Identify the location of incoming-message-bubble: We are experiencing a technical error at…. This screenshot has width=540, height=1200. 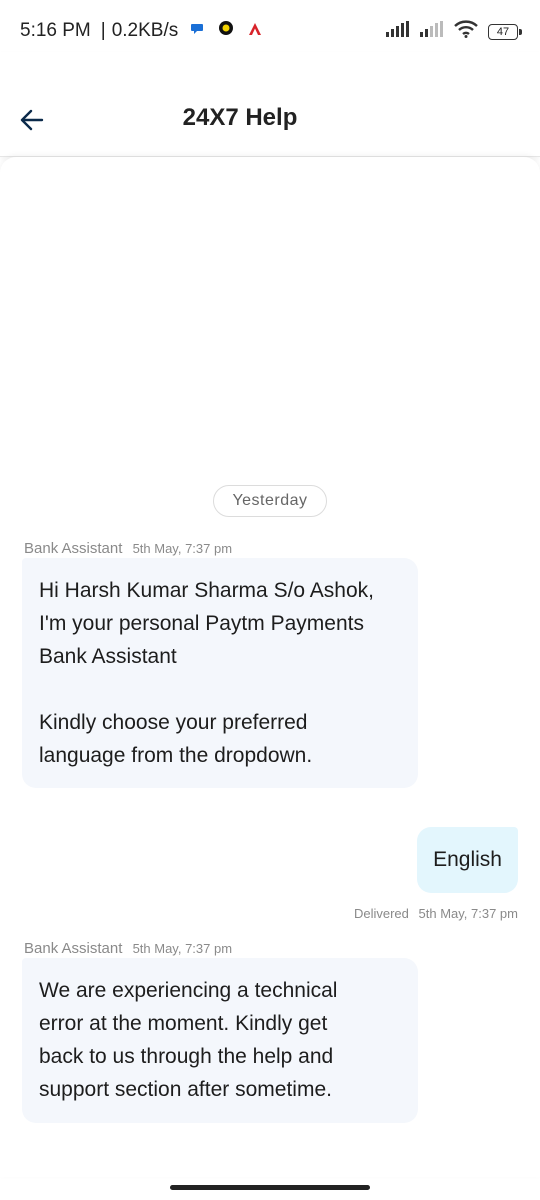
(220, 1040).